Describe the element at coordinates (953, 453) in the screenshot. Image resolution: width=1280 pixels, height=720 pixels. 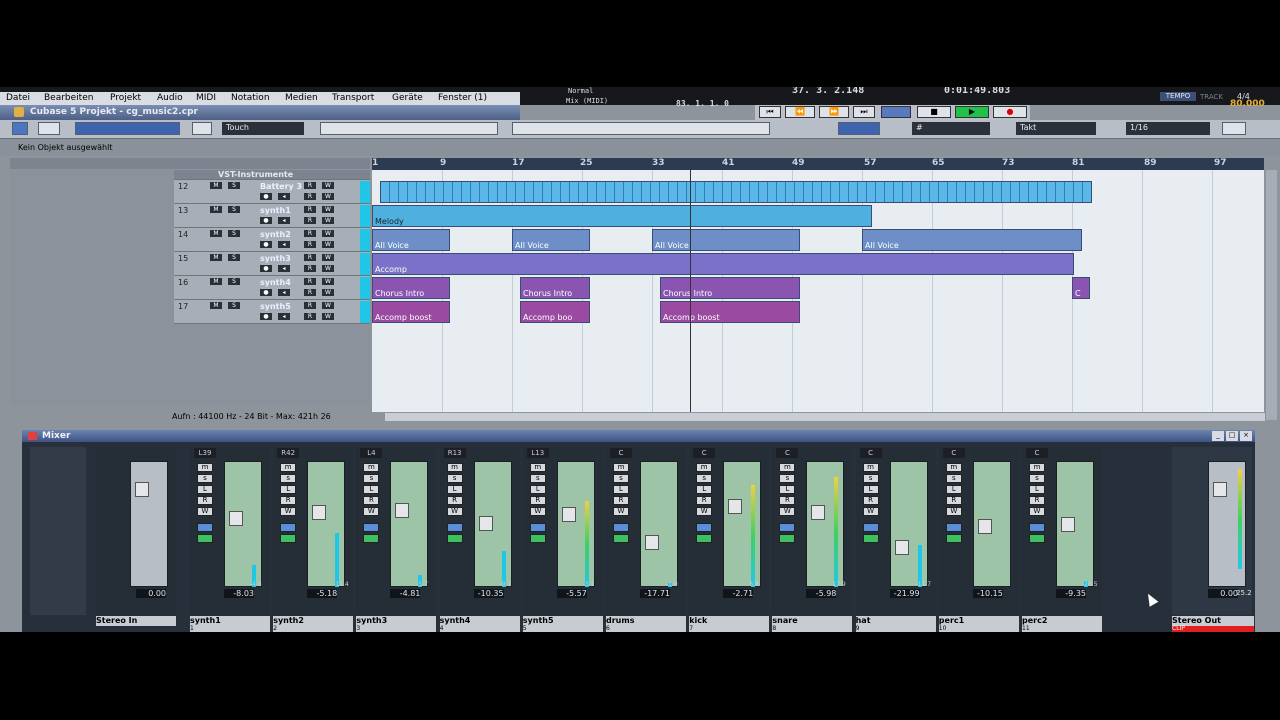
I see `pan-readout: C` at that location.